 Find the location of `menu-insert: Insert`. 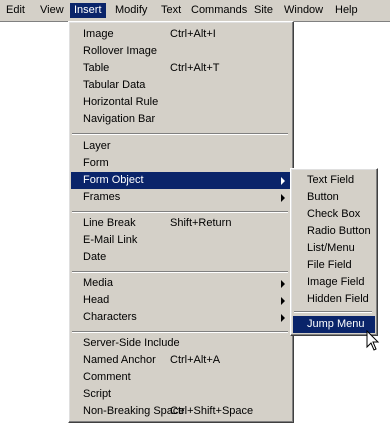

menu-insert: Insert is located at coordinates (88, 10).